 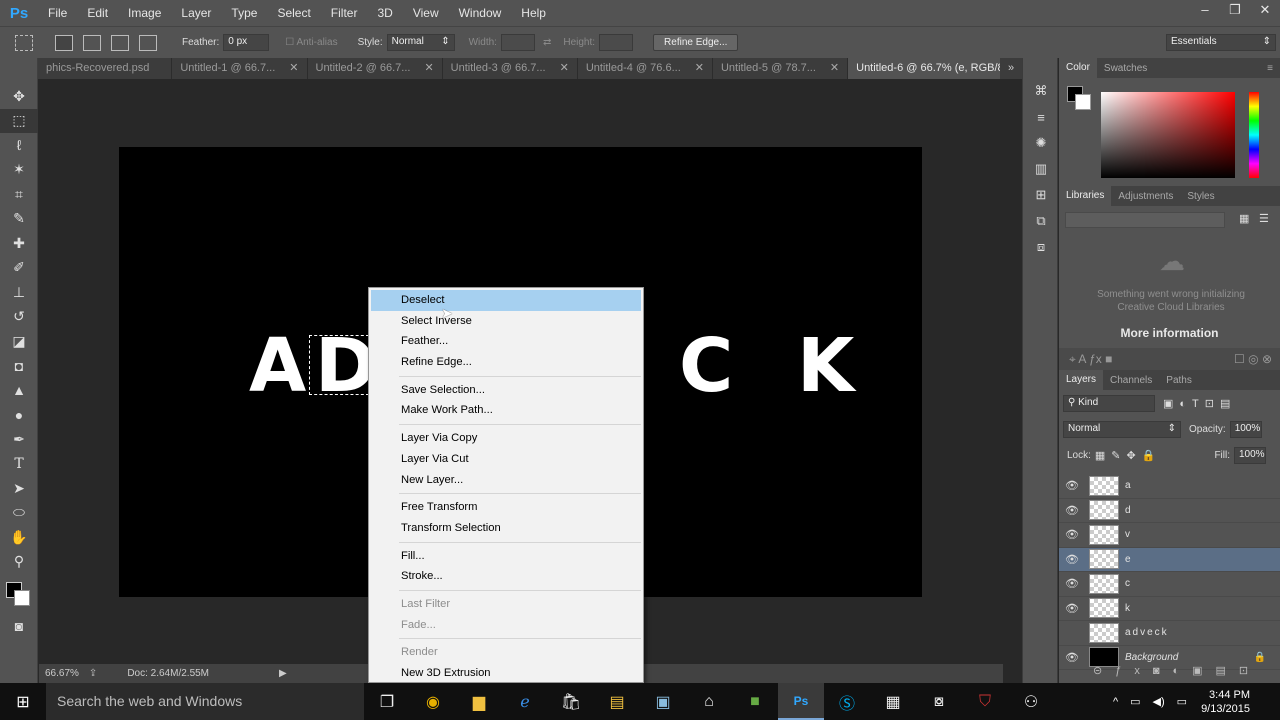 What do you see at coordinates (939, 701) in the screenshot?
I see `network-app-icon: ⧇` at bounding box center [939, 701].